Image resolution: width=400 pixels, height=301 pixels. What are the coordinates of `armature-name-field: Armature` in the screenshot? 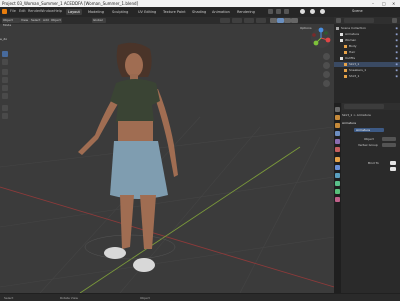 It's located at (369, 130).